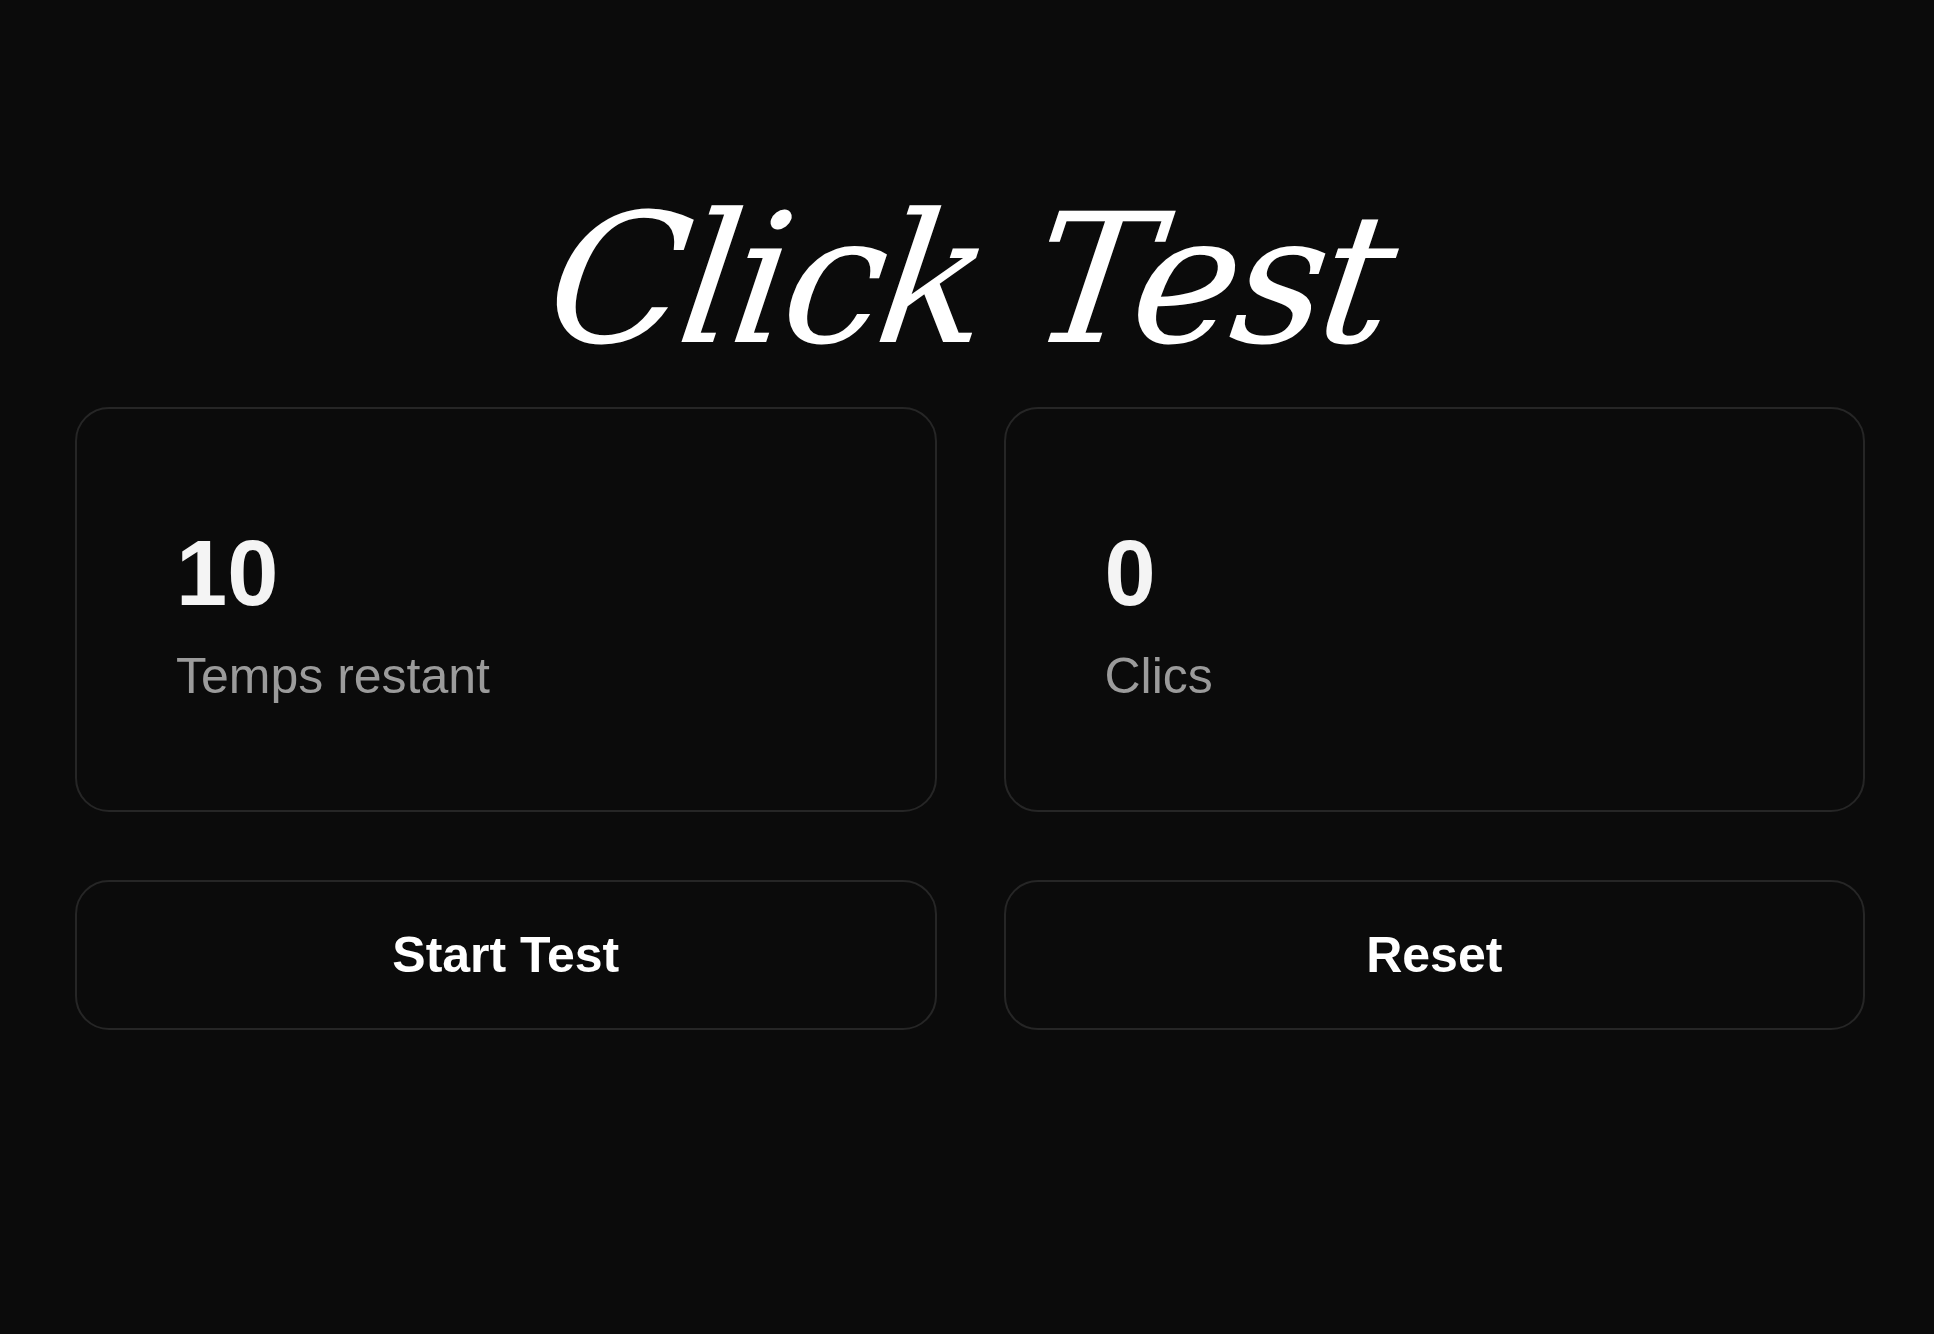  I want to click on stat-label: Clics, so click(1158, 676).